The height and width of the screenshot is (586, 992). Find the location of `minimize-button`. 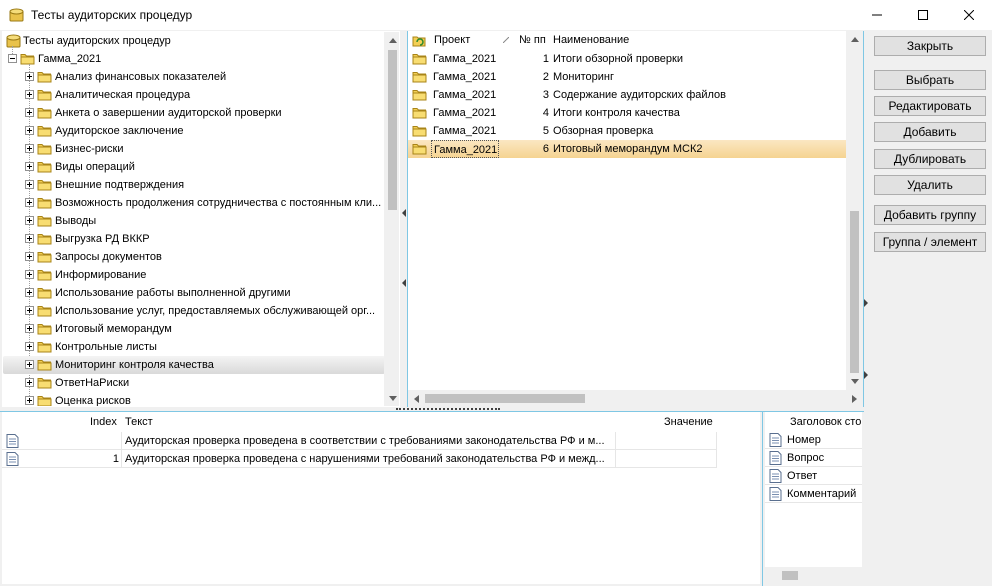

minimize-button is located at coordinates (877, 15).